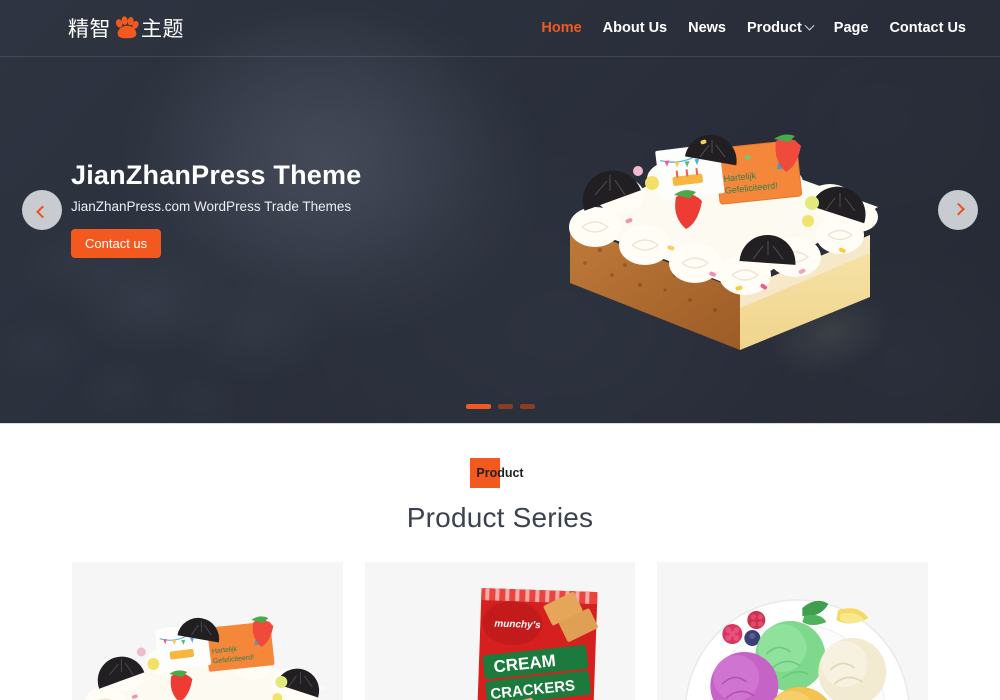 The width and height of the screenshot is (1000, 700). I want to click on cake-product-card: Hartelijk Gefeliciteerd!, so click(207, 631).